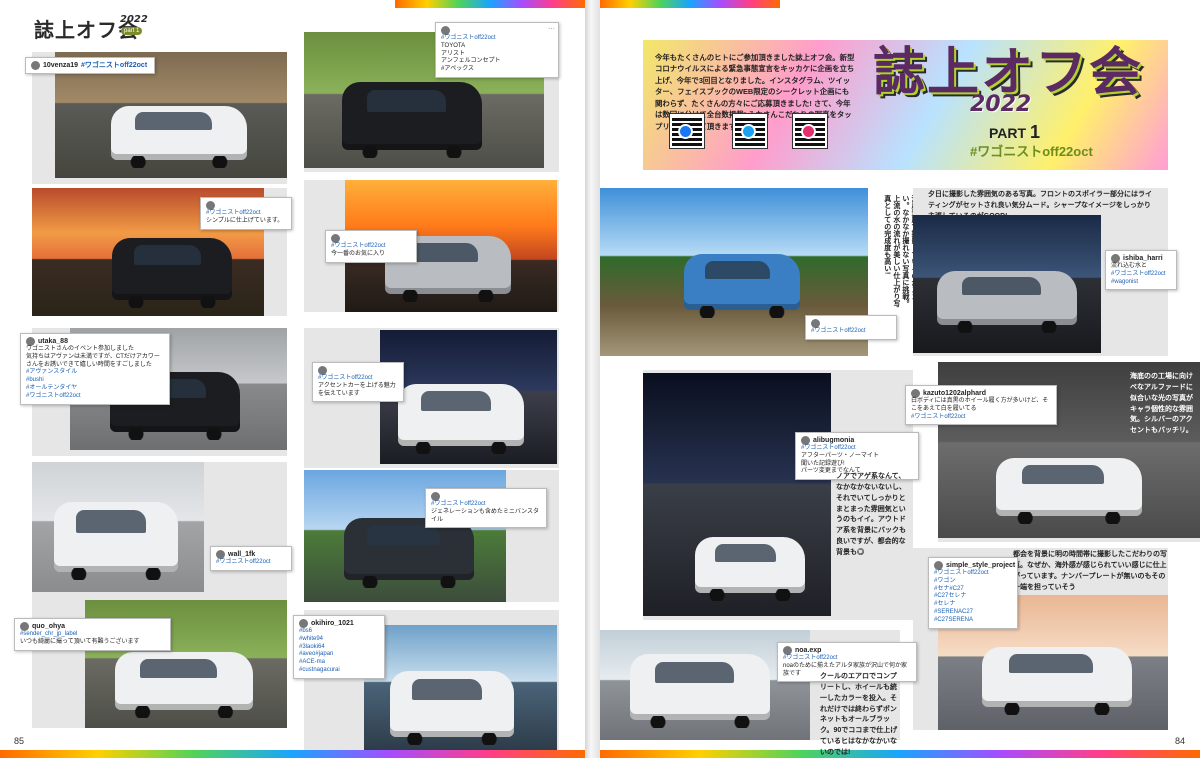 The height and width of the screenshot is (758, 1200). I want to click on sns-post: wall_1fk #ワゴニストoff22oct, so click(251, 558).